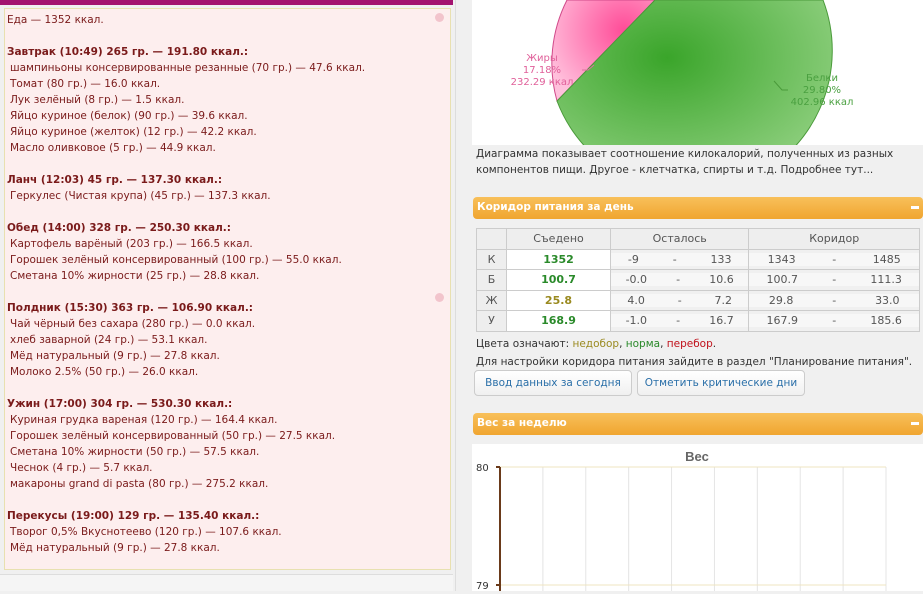 Image resolution: width=923 pixels, height=594 pixels. Describe the element at coordinates (522, 423) in the screenshot. I see `weight-title: Вес за неделю` at that location.